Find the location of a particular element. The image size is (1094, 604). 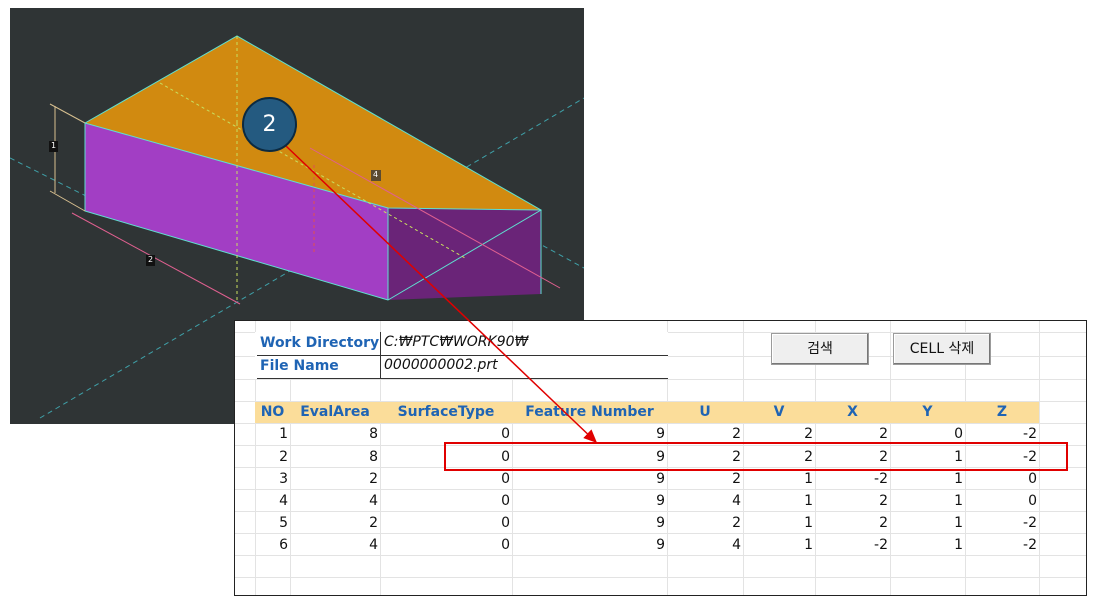

header-no: NO is located at coordinates (272, 412).